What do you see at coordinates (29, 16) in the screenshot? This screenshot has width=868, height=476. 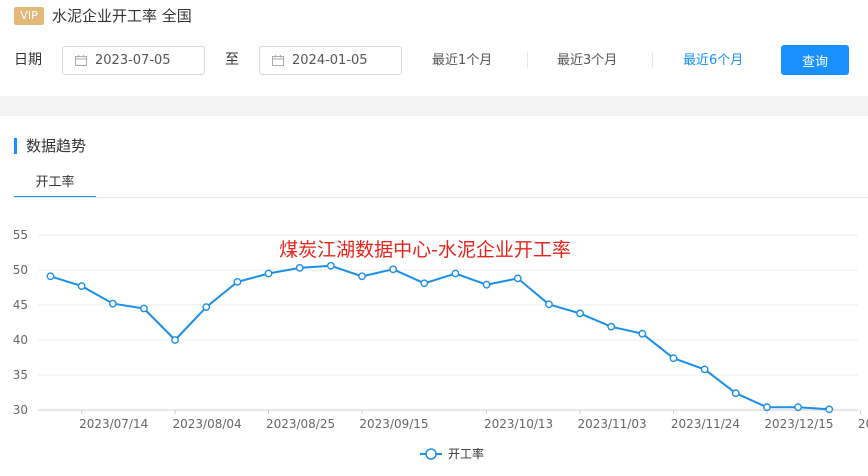 I see `vip-badge: VIP` at bounding box center [29, 16].